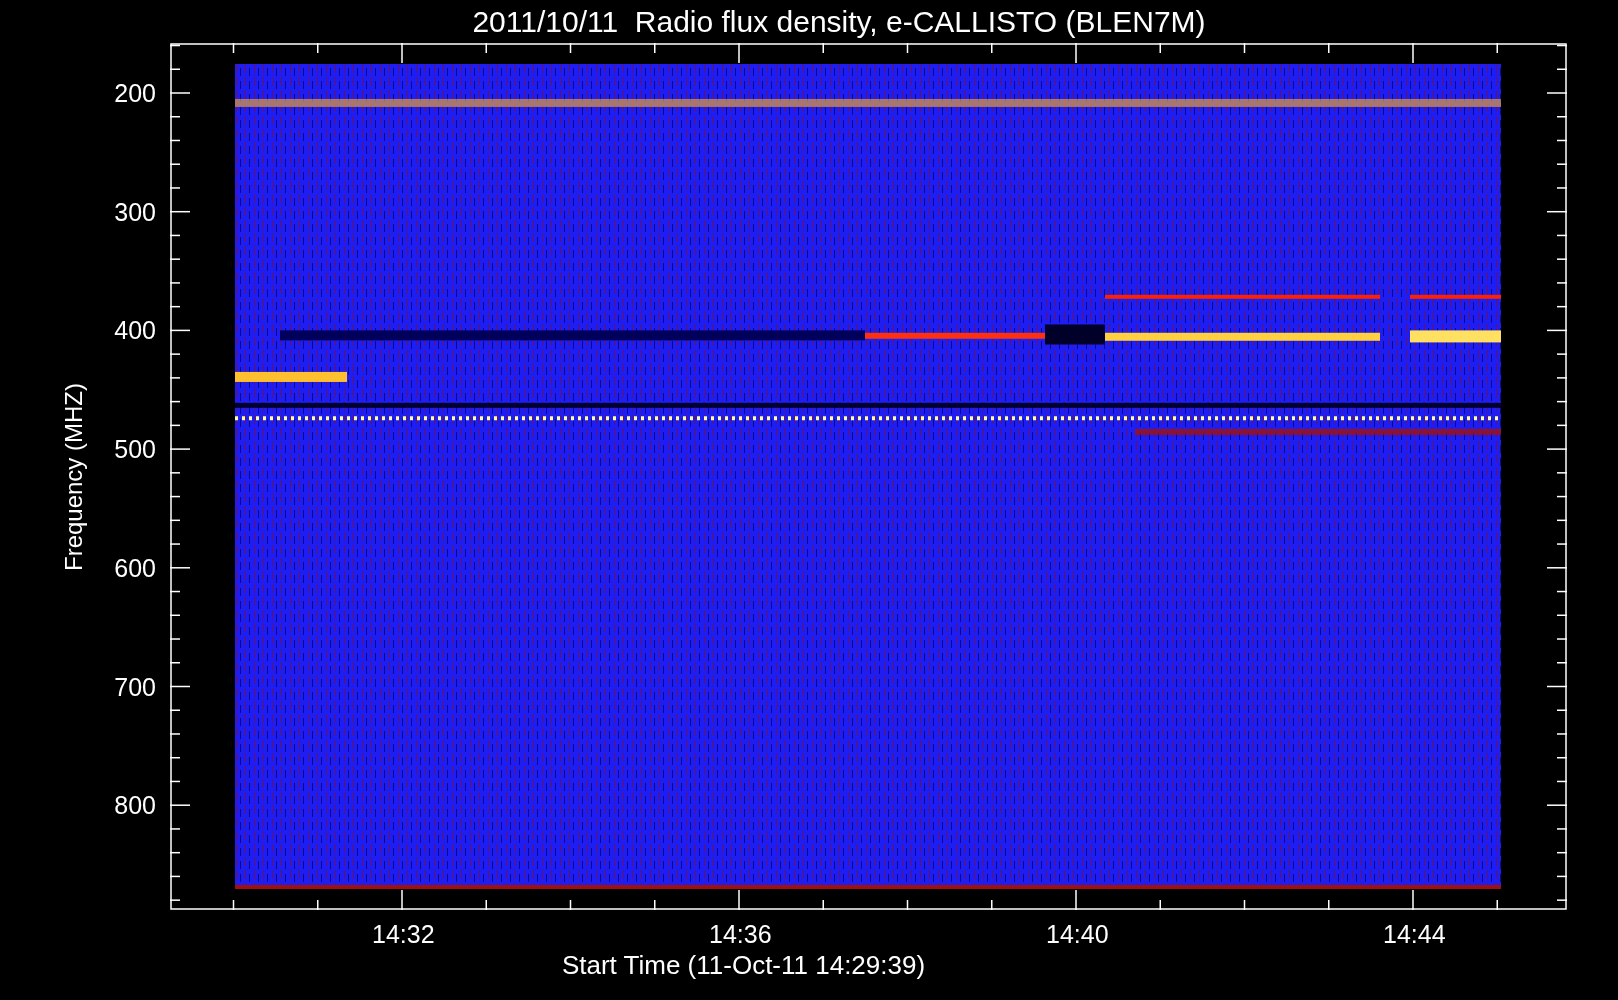 Image resolution: width=1618 pixels, height=1000 pixels. I want to click on x-tick-label: 14:32, so click(403, 934).